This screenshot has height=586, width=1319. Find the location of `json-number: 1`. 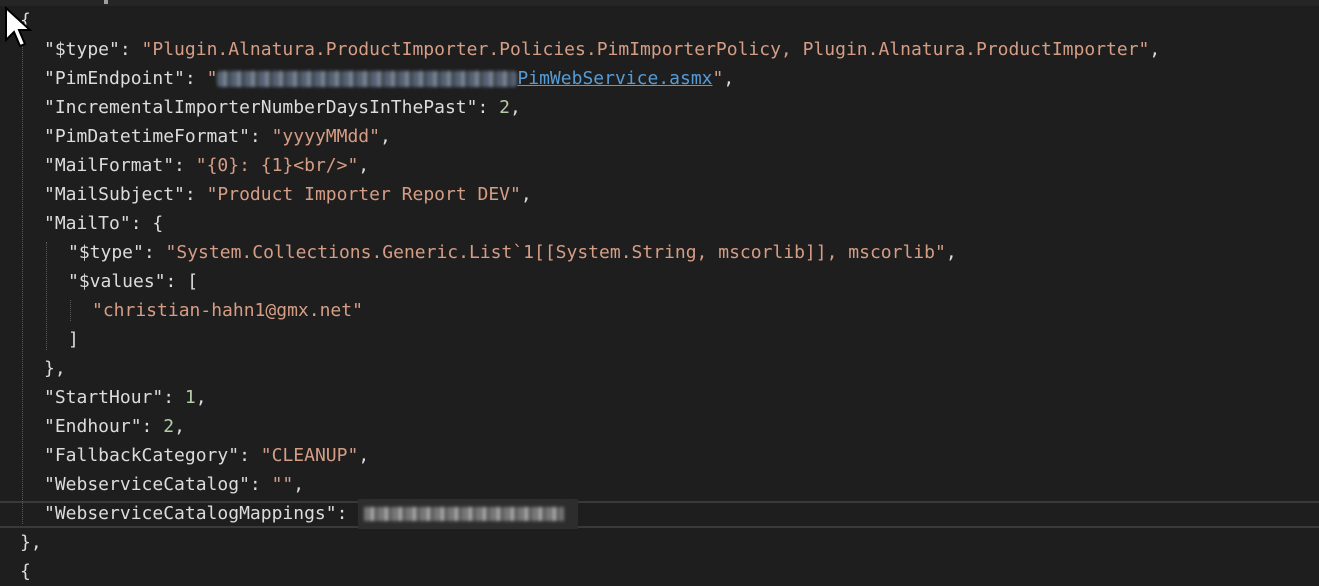

json-number: 1 is located at coordinates (190, 397).